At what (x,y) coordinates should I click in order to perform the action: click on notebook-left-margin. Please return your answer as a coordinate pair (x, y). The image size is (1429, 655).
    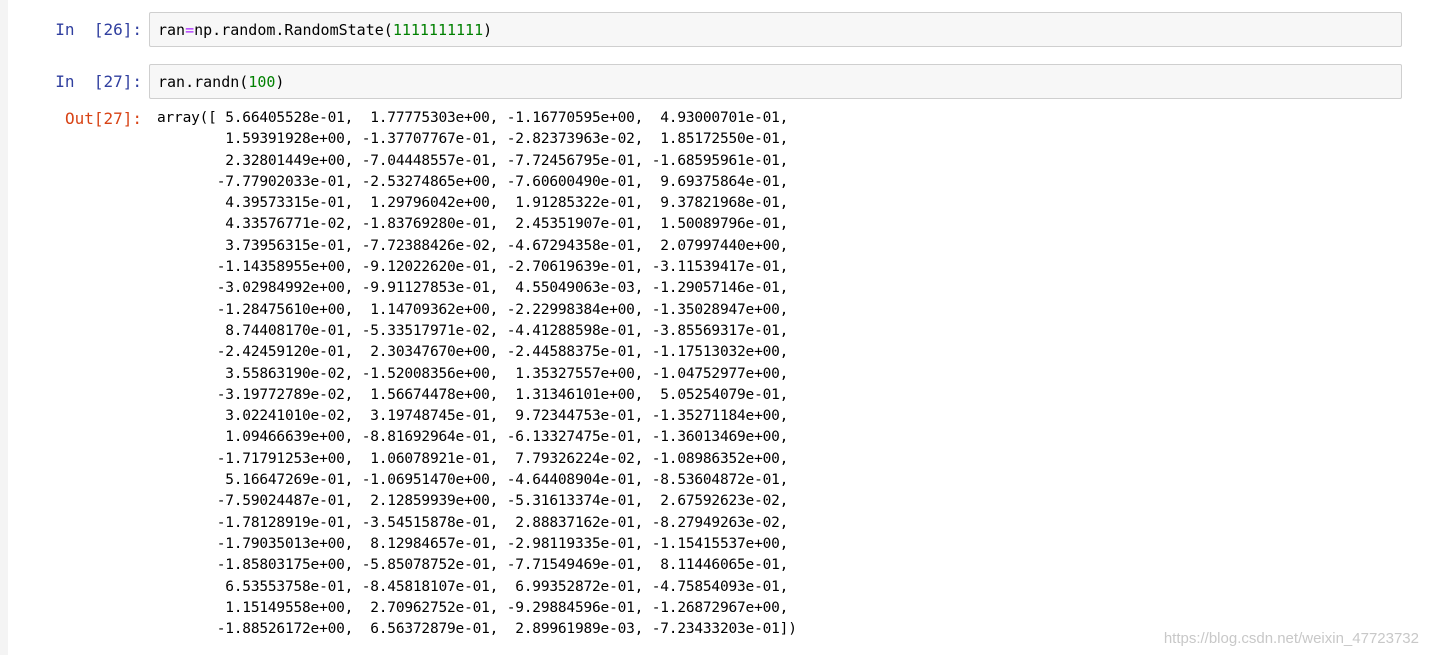
    Looking at the image, I should click on (4, 327).